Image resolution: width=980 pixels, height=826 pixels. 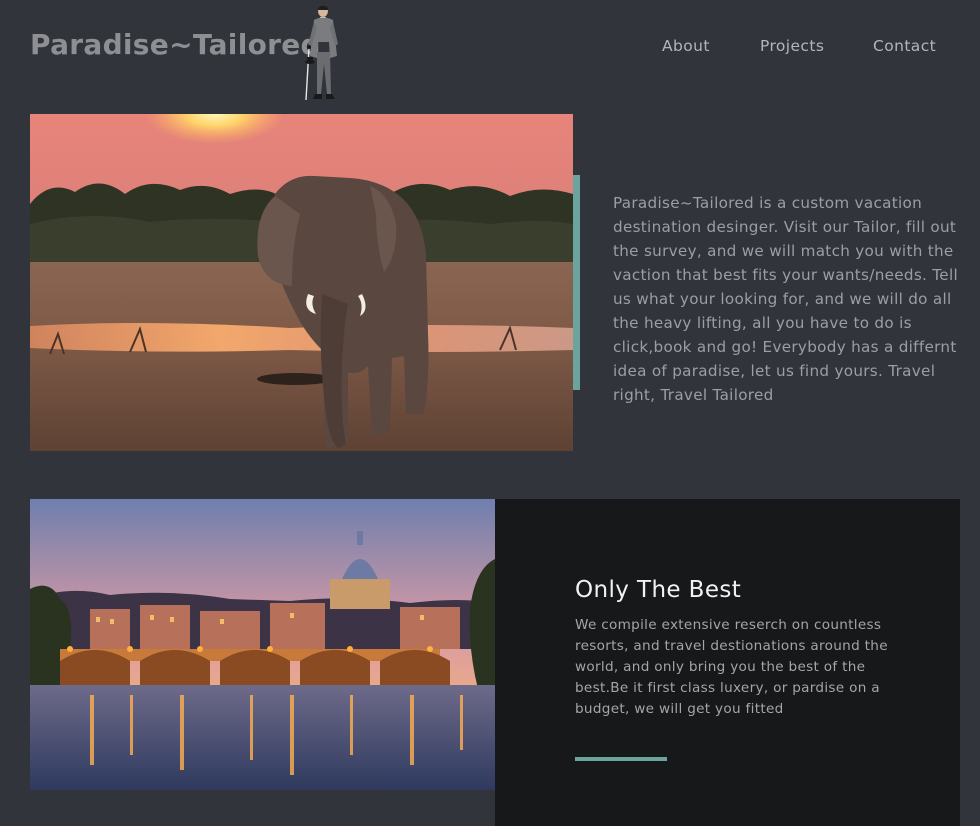 I want to click on nav-about-link: About, so click(x=686, y=46).